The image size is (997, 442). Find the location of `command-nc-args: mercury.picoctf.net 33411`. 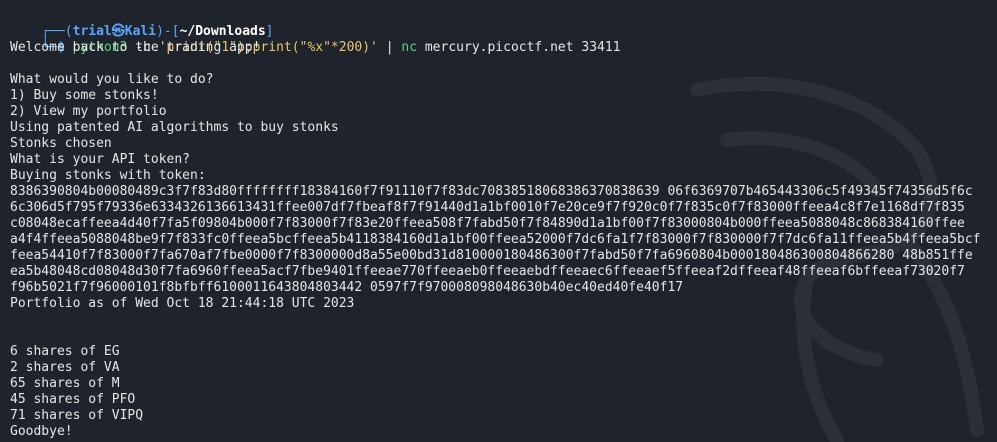

command-nc-args: mercury.picoctf.net 33411 is located at coordinates (519, 47).